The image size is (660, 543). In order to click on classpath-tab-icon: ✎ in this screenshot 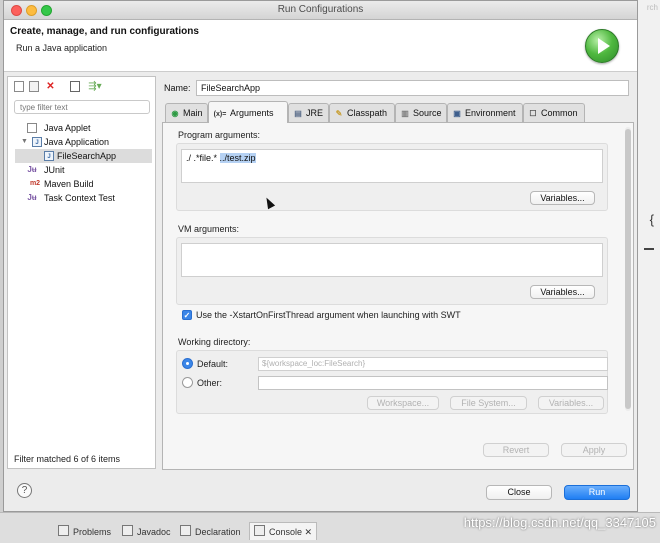, I will do `click(339, 113)`.